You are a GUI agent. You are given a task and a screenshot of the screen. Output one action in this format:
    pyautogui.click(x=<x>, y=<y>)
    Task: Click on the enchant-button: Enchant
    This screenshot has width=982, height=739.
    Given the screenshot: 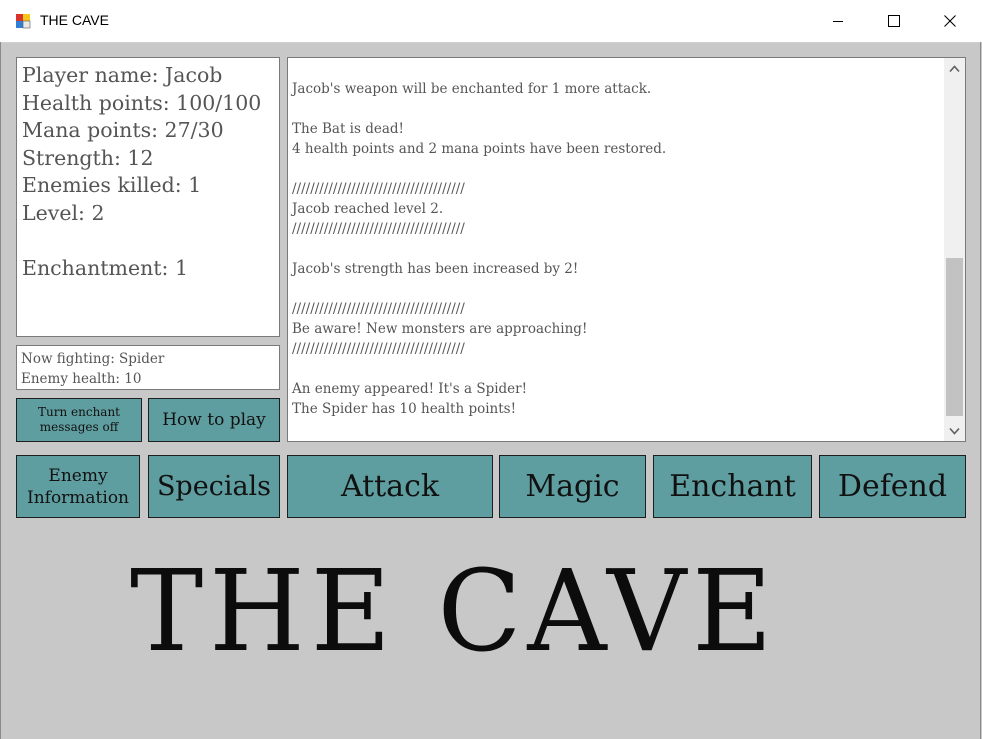 What is the action you would take?
    pyautogui.click(x=732, y=486)
    